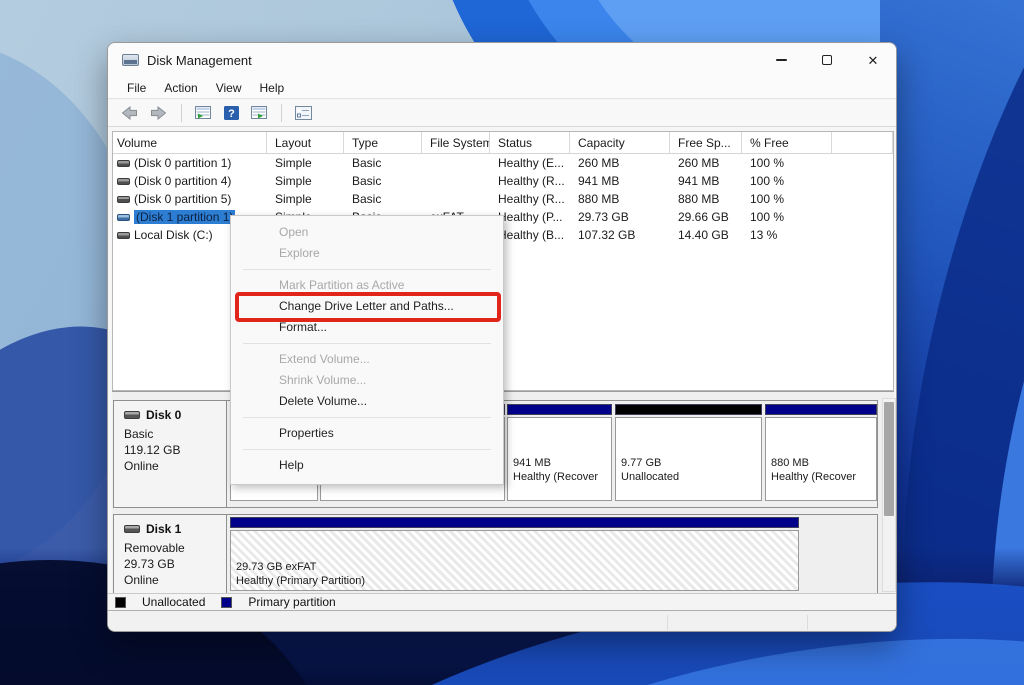 The height and width of the screenshot is (685, 1024). I want to click on volume-icon, so click(123, 235).